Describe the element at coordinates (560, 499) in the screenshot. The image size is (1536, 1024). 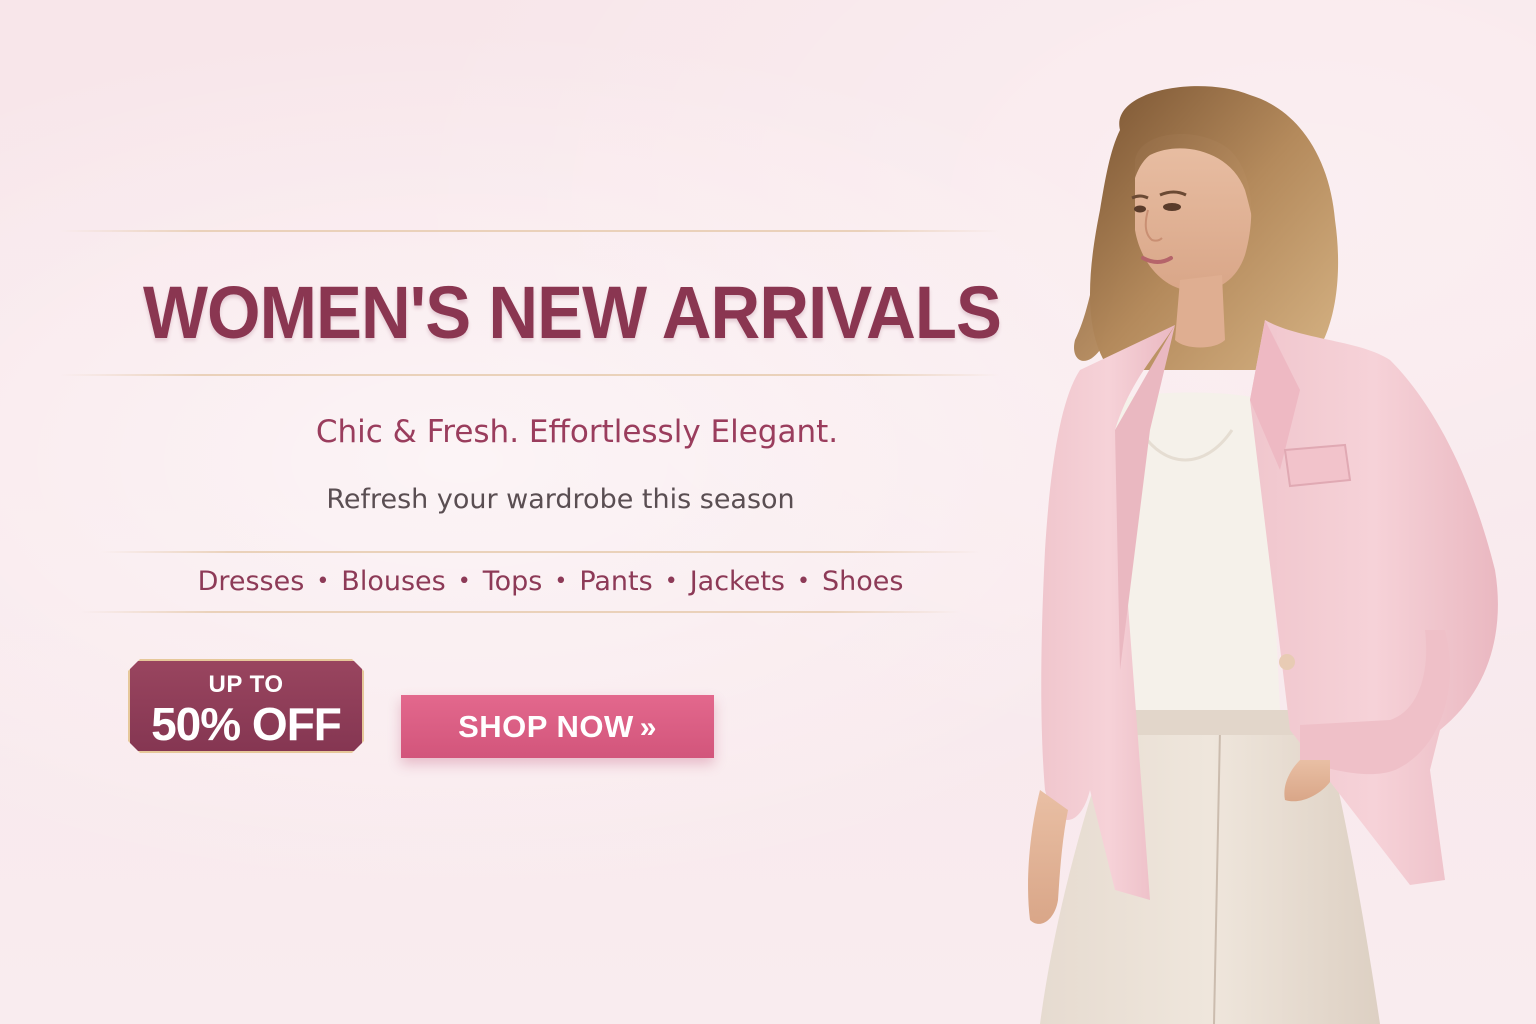
I see `banner-subtitle: Refresh your wardrobe this season` at that location.